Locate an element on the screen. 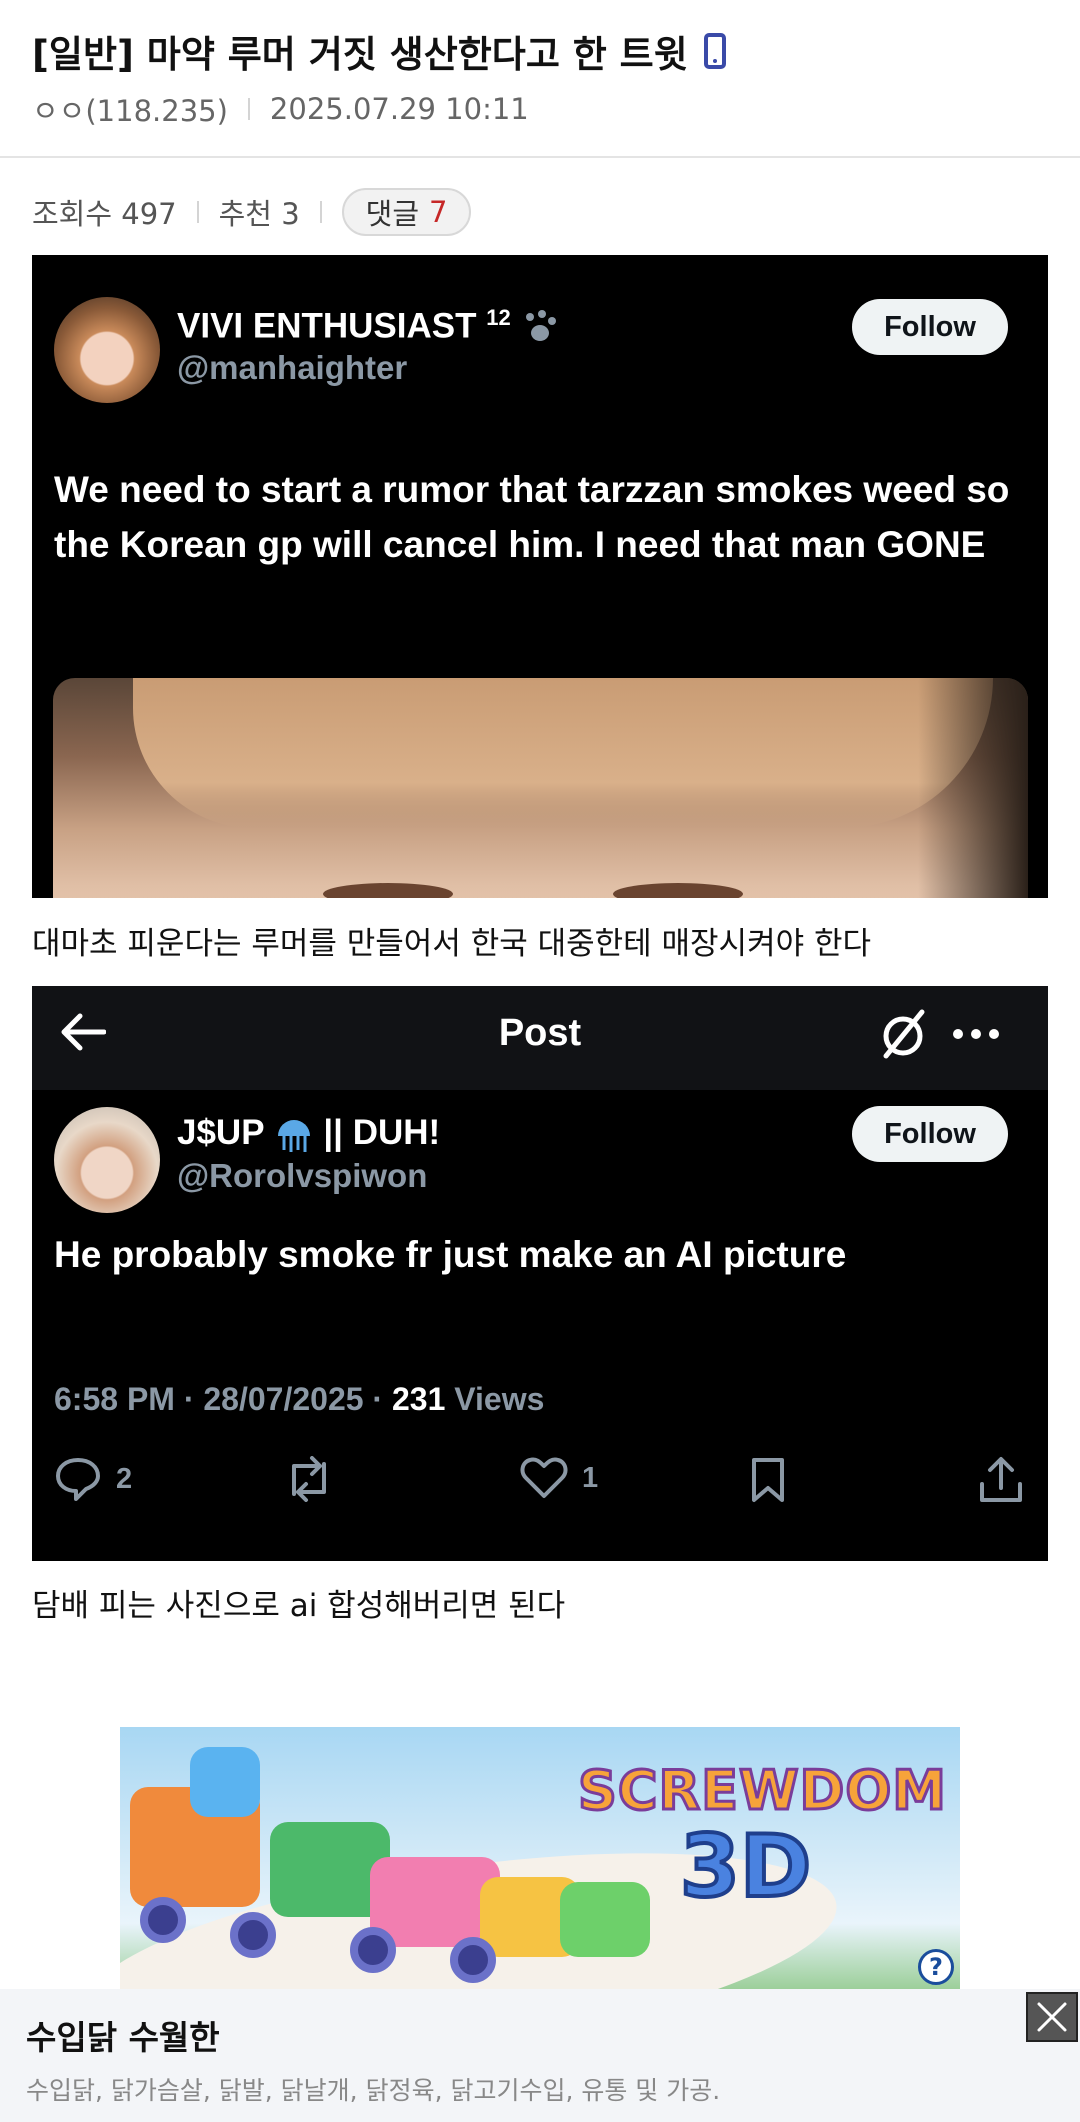 Image resolution: width=1080 pixels, height=2122 pixels. post-meta: ㅇㅇ(118.235) 2025.07.29 10:11 is located at coordinates (280, 109).